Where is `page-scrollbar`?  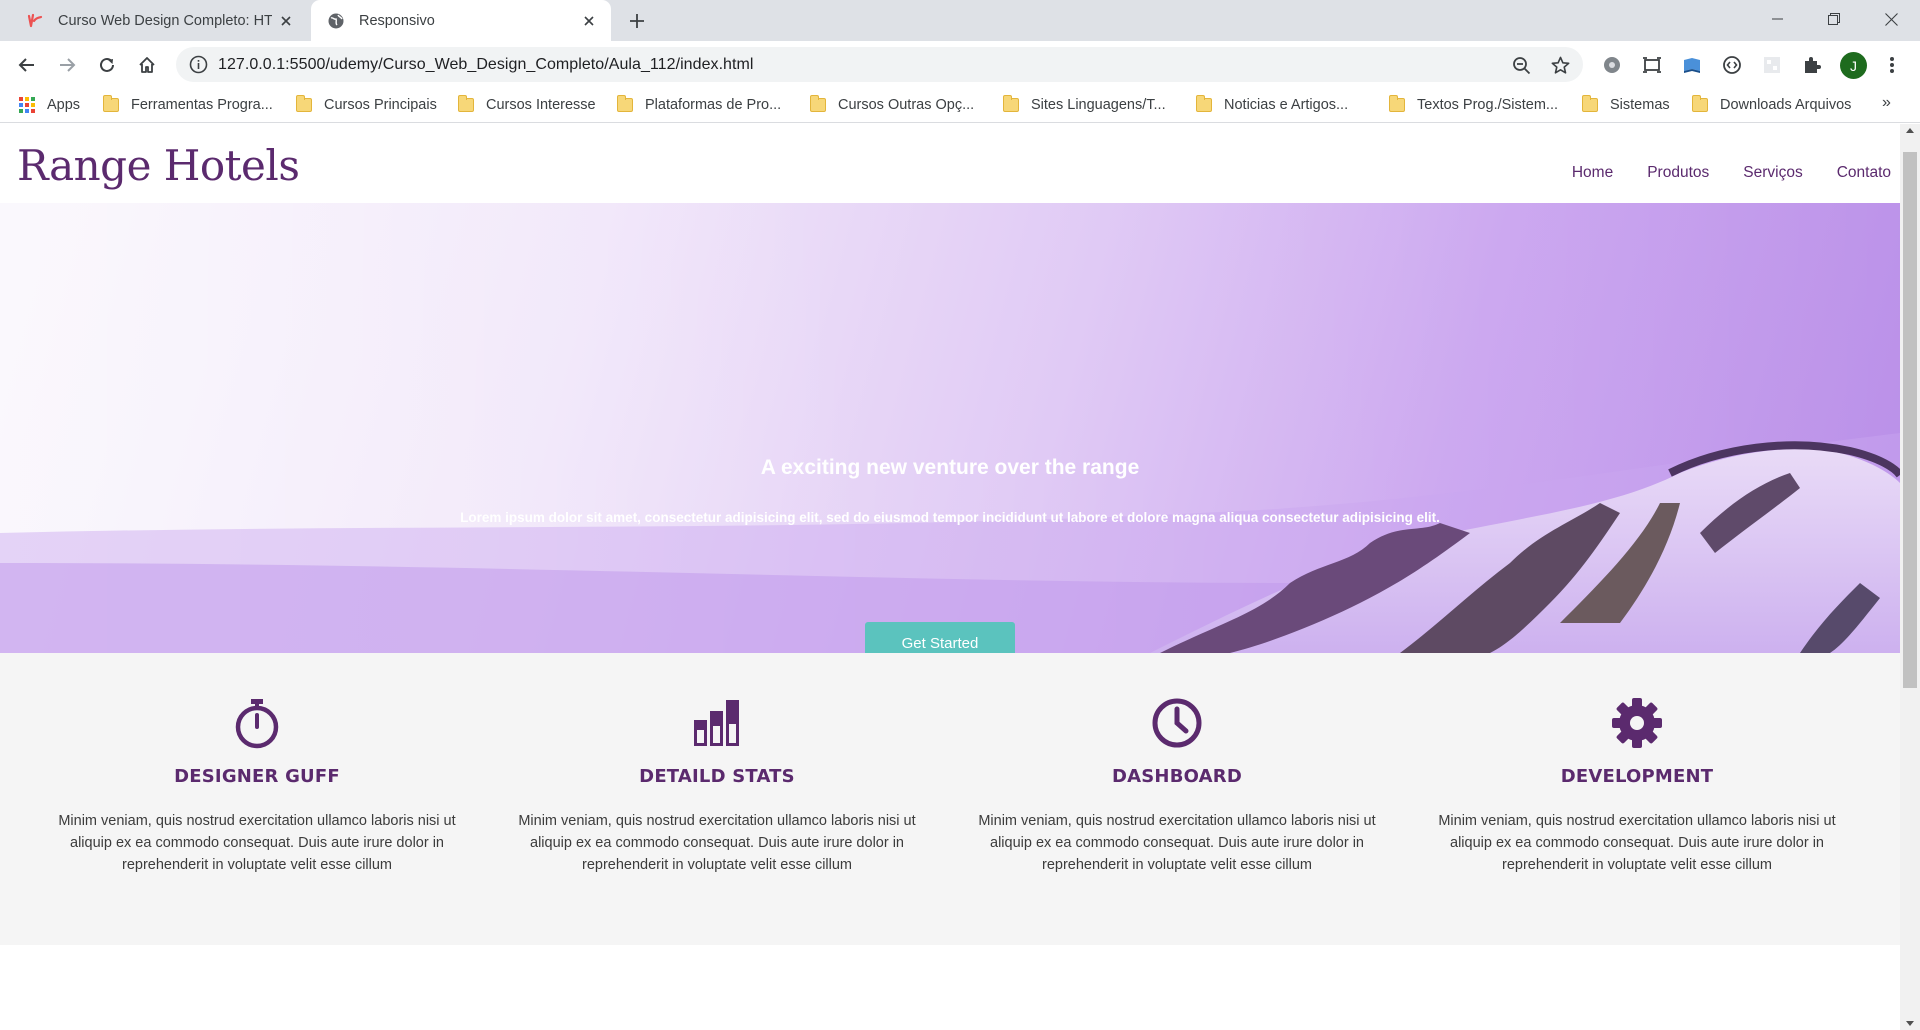 page-scrollbar is located at coordinates (1910, 577).